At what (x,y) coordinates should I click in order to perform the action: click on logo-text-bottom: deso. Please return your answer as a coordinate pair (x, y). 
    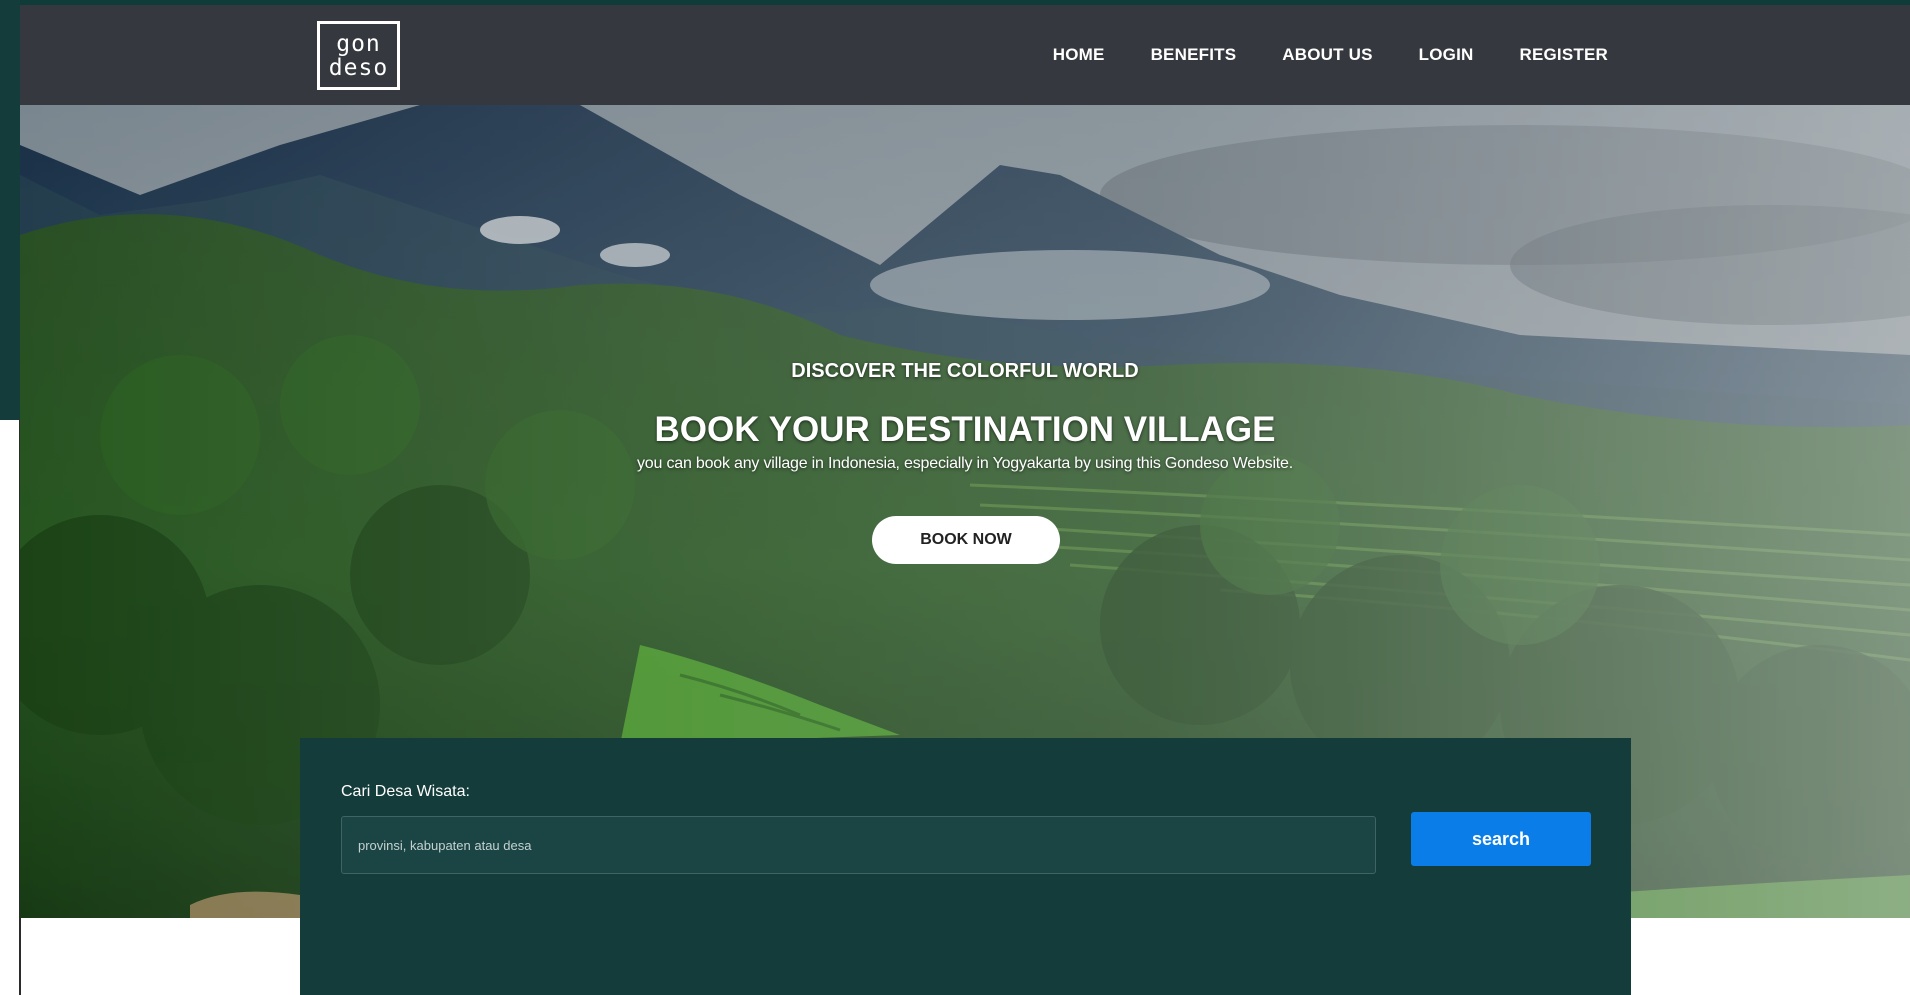
    Looking at the image, I should click on (358, 67).